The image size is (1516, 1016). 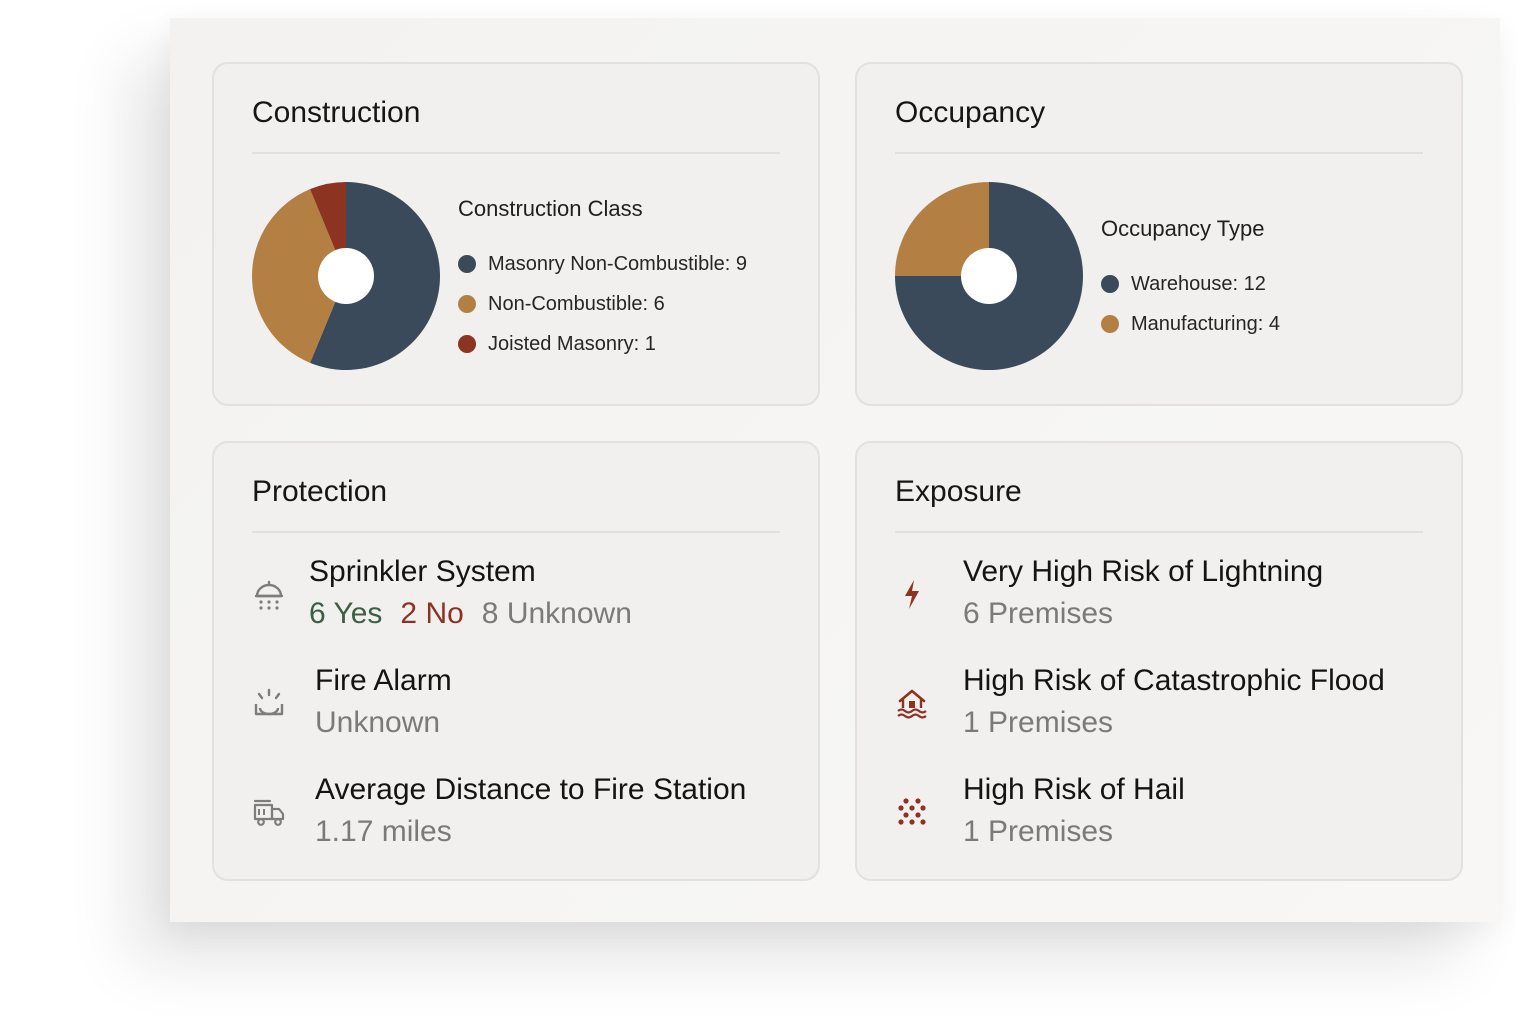 What do you see at coordinates (958, 491) in the screenshot?
I see `card-title: Exposure` at bounding box center [958, 491].